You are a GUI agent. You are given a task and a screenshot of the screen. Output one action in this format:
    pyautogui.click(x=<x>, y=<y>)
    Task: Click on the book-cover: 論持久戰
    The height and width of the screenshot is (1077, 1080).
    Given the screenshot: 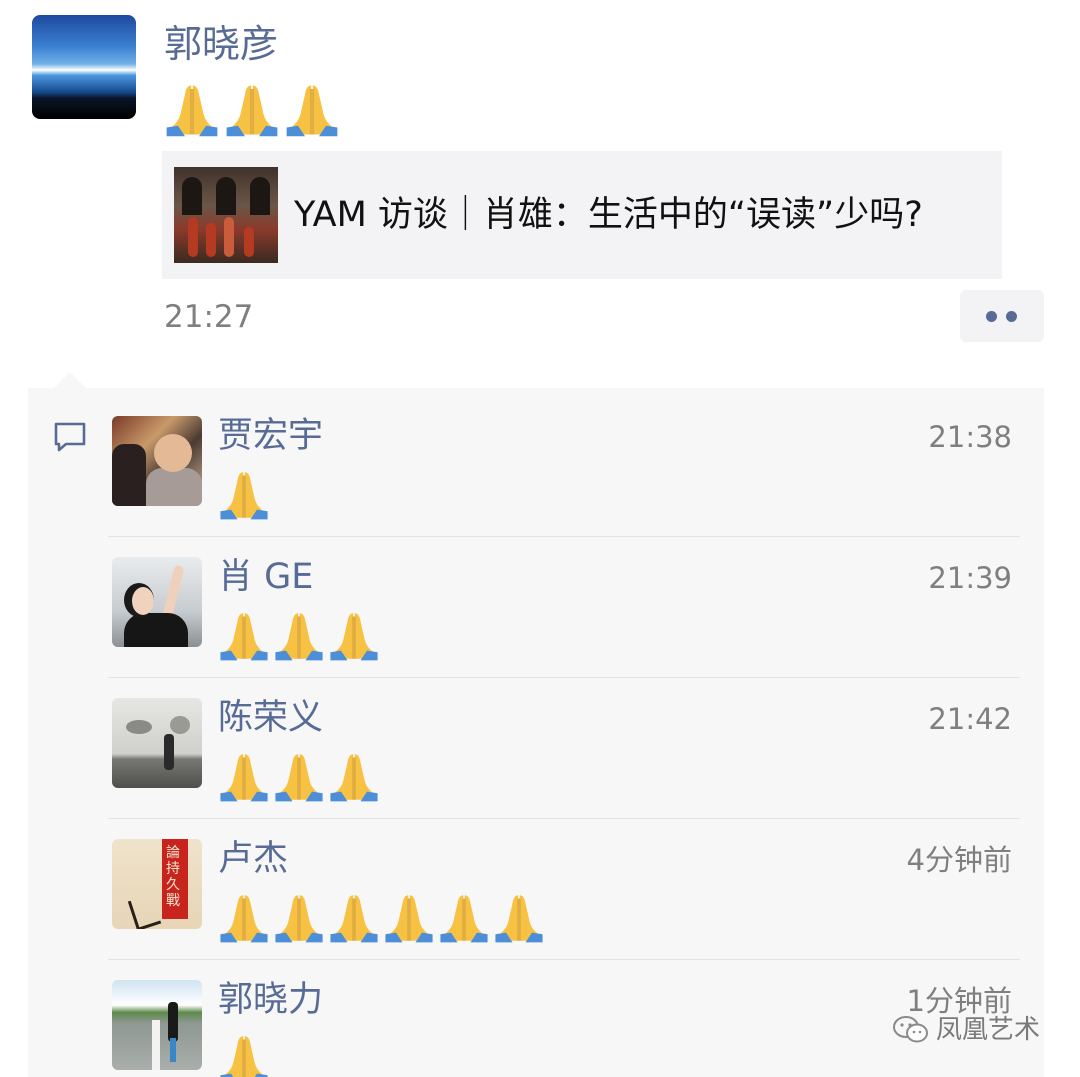 What is the action you would take?
    pyautogui.click(x=175, y=879)
    